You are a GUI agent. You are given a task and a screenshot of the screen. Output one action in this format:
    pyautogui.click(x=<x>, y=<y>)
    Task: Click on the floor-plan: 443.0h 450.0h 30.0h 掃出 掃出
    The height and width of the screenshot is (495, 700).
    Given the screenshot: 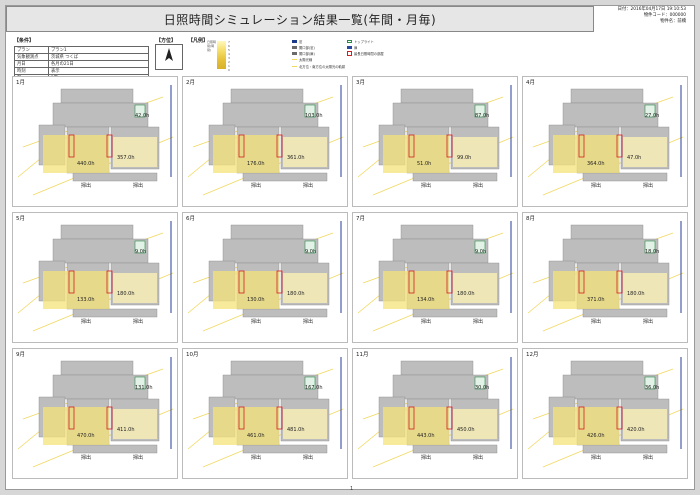 What is the action you would take?
    pyautogui.click(x=435, y=412)
    